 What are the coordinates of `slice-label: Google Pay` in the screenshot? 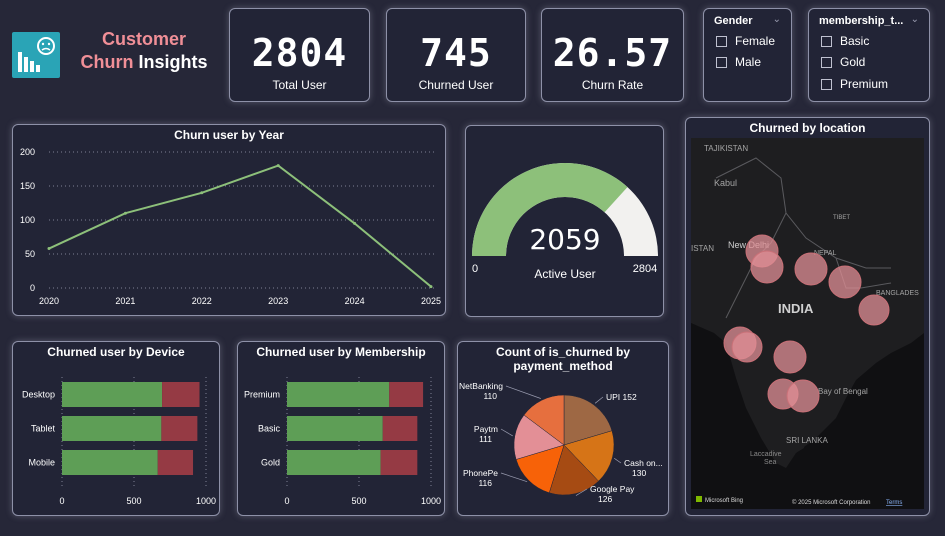 It's located at (612, 489).